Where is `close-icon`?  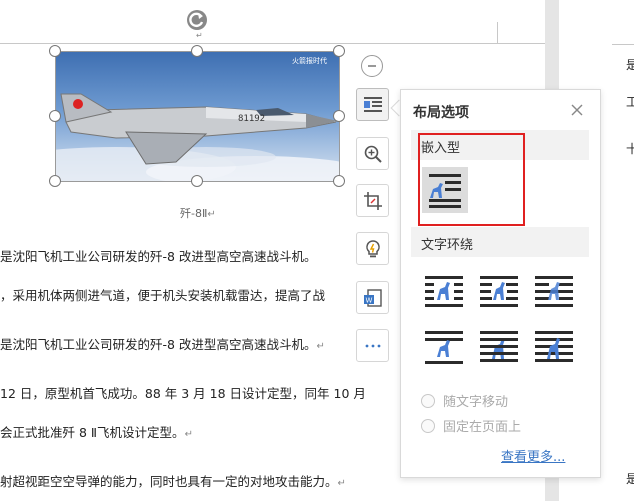 close-icon is located at coordinates (577, 110).